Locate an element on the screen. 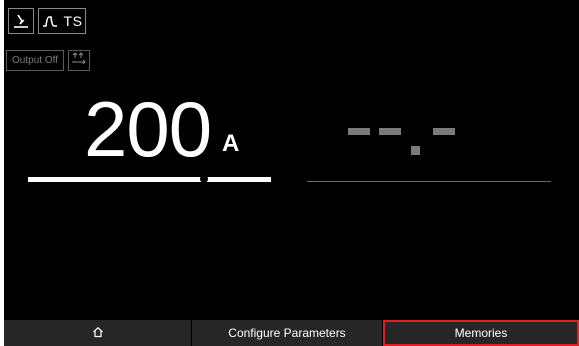  home-icon is located at coordinates (98, 333).